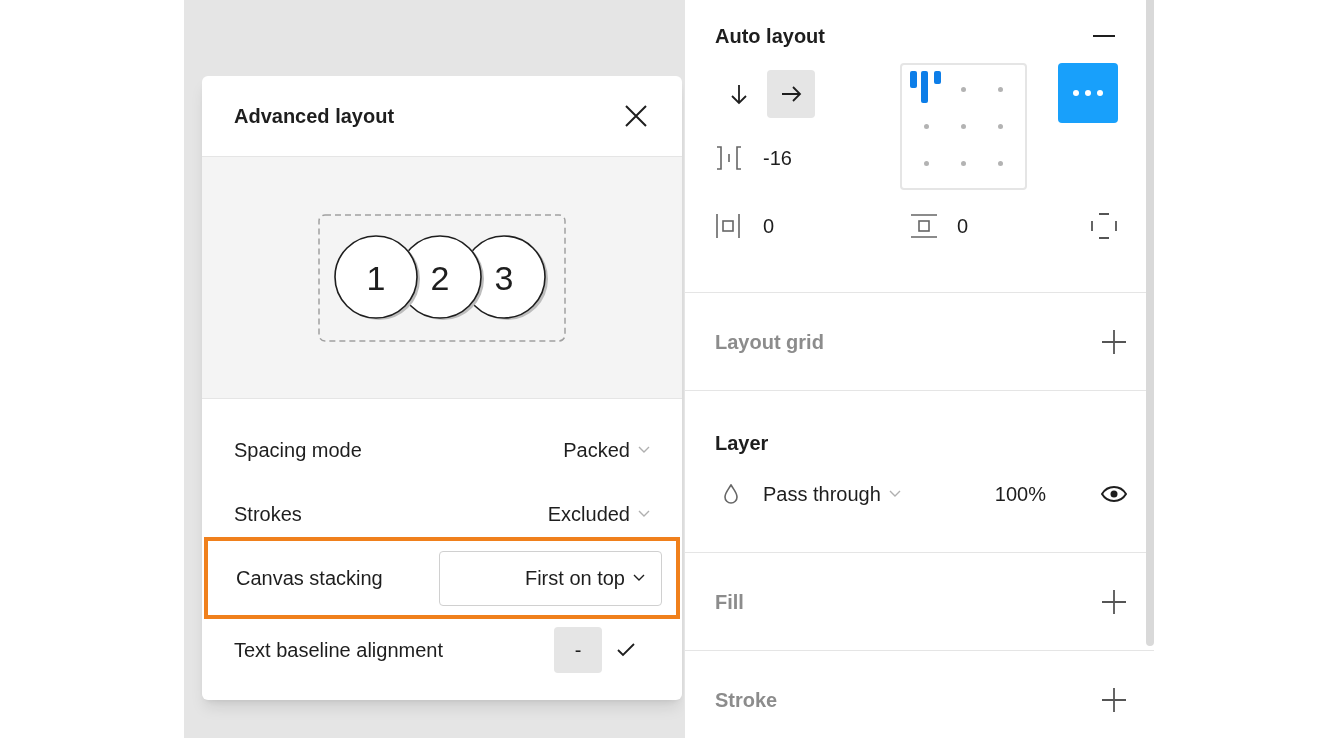 The width and height of the screenshot is (1338, 738). I want to click on checkmark-icon, so click(626, 650).